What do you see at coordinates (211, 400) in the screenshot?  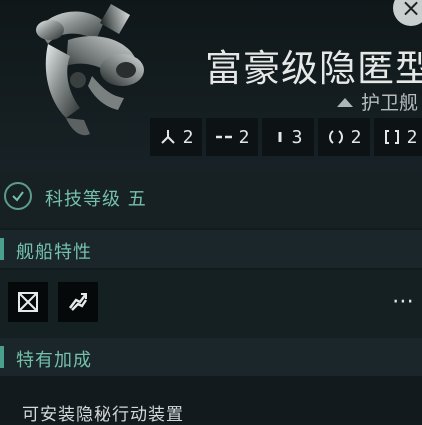 I see `role-bonus-body: 可安装隐秘行动装置` at bounding box center [211, 400].